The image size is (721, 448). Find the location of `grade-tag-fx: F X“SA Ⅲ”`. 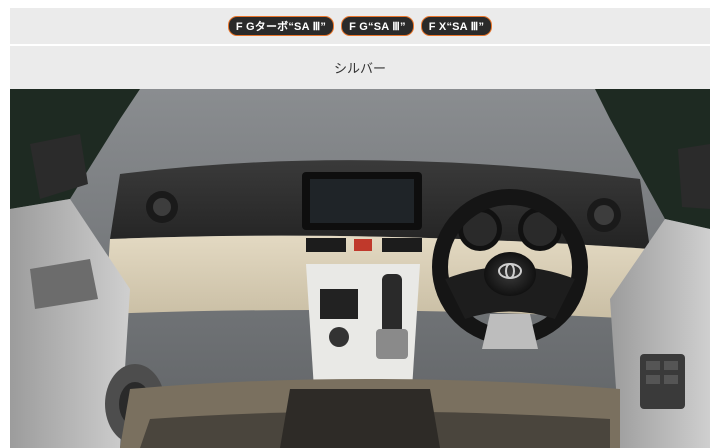

grade-tag-fx: F X“SA Ⅲ” is located at coordinates (456, 26).